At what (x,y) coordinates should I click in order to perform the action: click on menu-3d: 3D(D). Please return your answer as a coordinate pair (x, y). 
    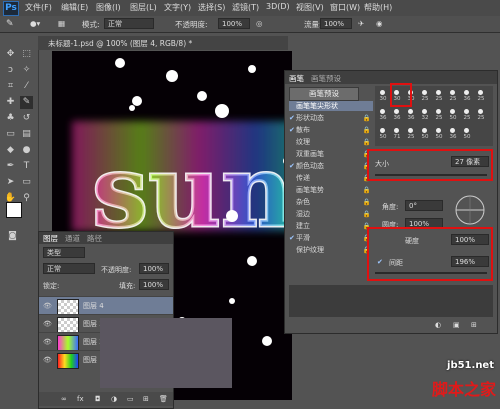
    Looking at the image, I should click on (278, 6).